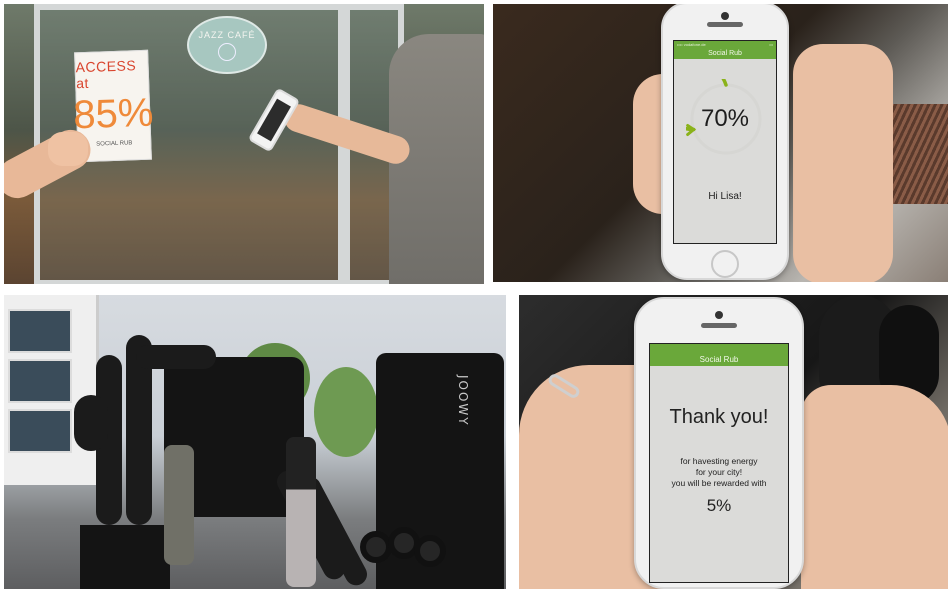  Describe the element at coordinates (68, 149) in the screenshot. I see `left-hand` at that location.